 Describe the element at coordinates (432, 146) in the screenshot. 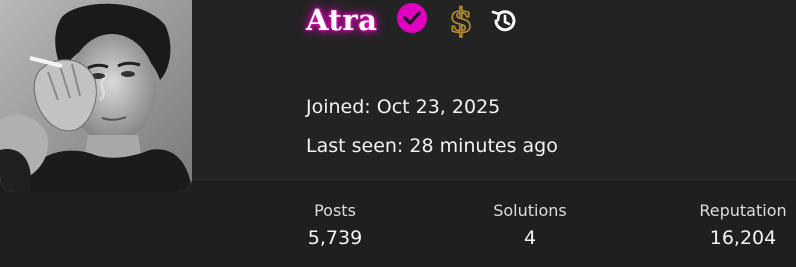

I see `last-seen: Last seen: 28 minutes ago` at that location.